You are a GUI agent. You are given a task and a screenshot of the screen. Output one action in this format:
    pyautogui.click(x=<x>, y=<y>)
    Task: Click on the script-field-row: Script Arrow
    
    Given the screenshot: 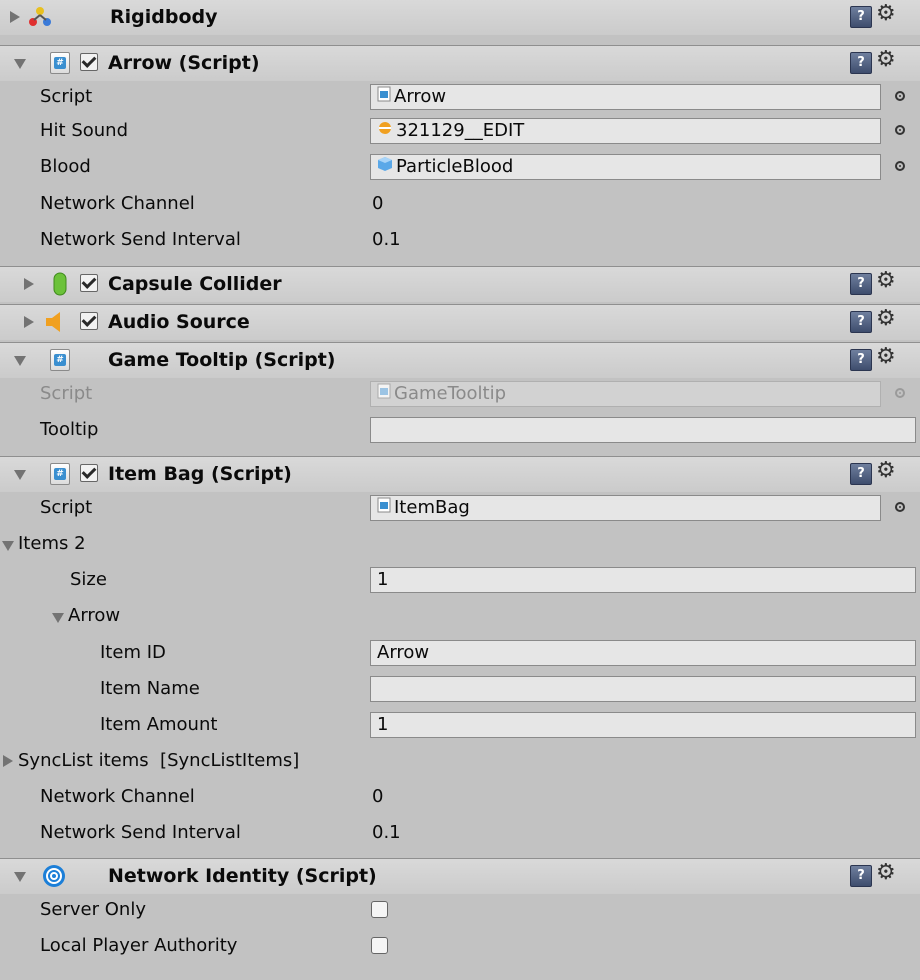 What is the action you would take?
    pyautogui.click(x=460, y=97)
    